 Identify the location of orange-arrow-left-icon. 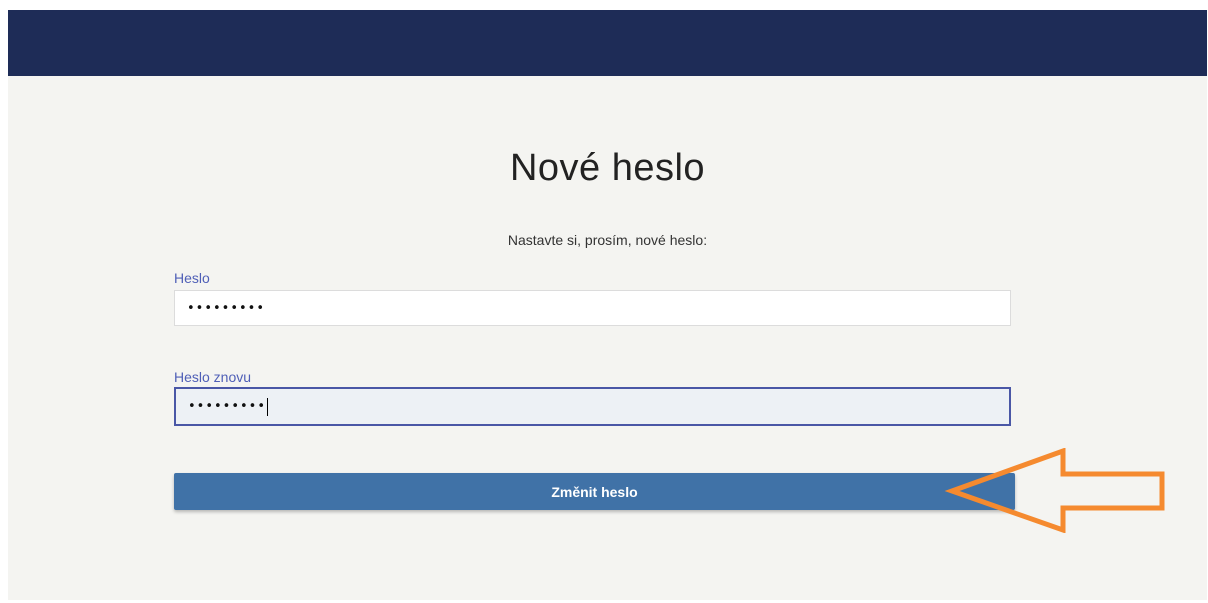
(1054, 490).